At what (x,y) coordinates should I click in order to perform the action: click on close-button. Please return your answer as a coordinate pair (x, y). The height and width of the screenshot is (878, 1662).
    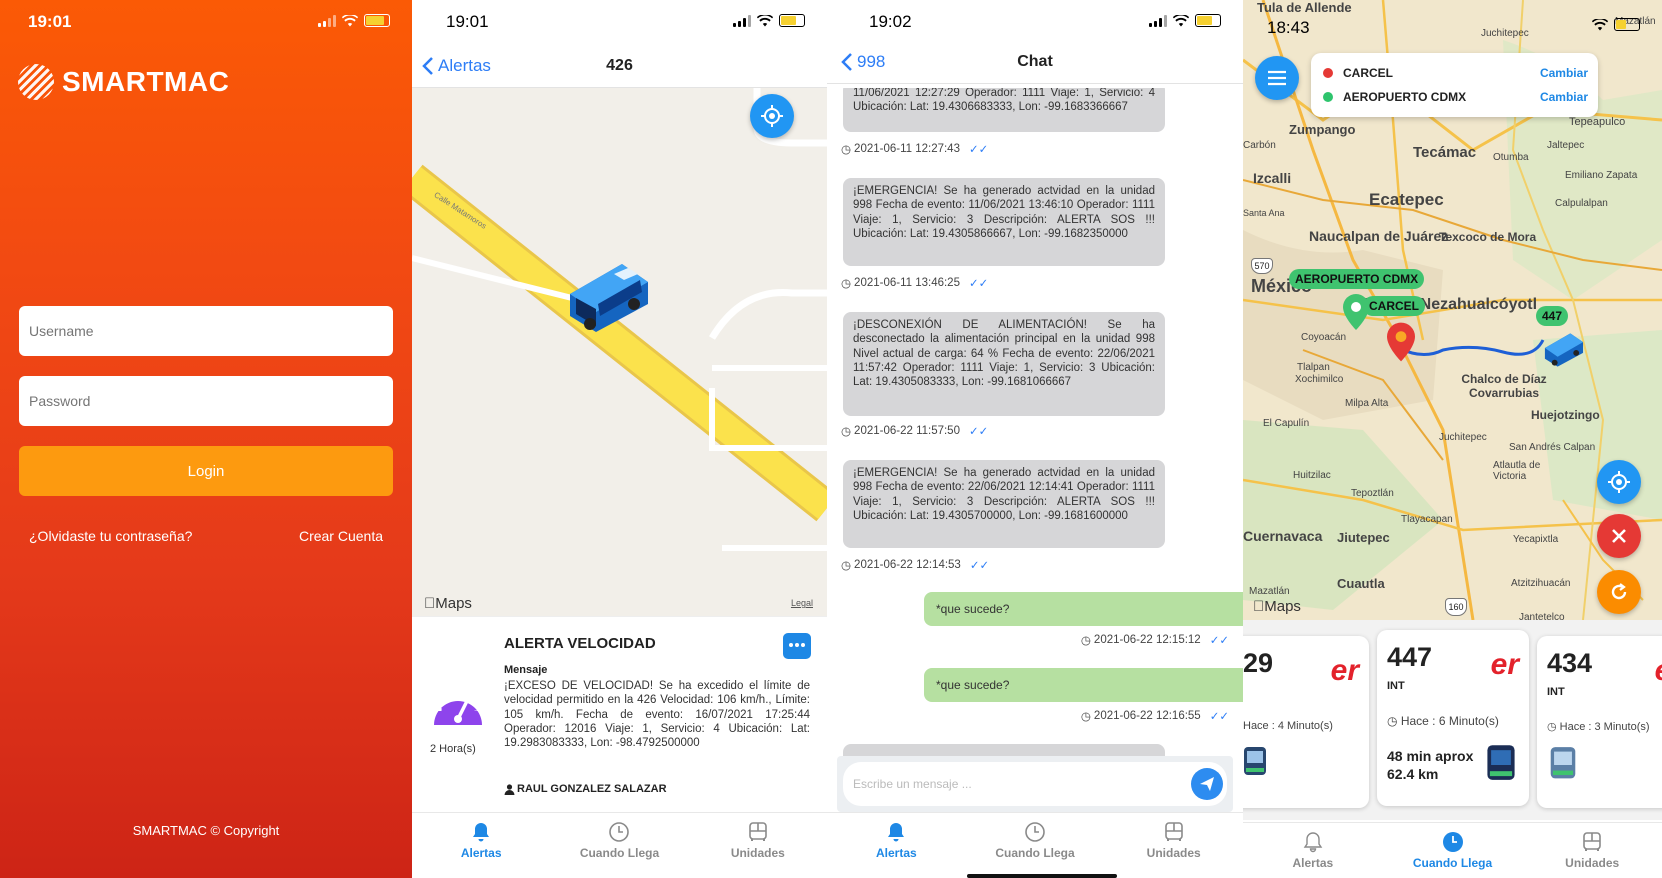
    Looking at the image, I should click on (1619, 536).